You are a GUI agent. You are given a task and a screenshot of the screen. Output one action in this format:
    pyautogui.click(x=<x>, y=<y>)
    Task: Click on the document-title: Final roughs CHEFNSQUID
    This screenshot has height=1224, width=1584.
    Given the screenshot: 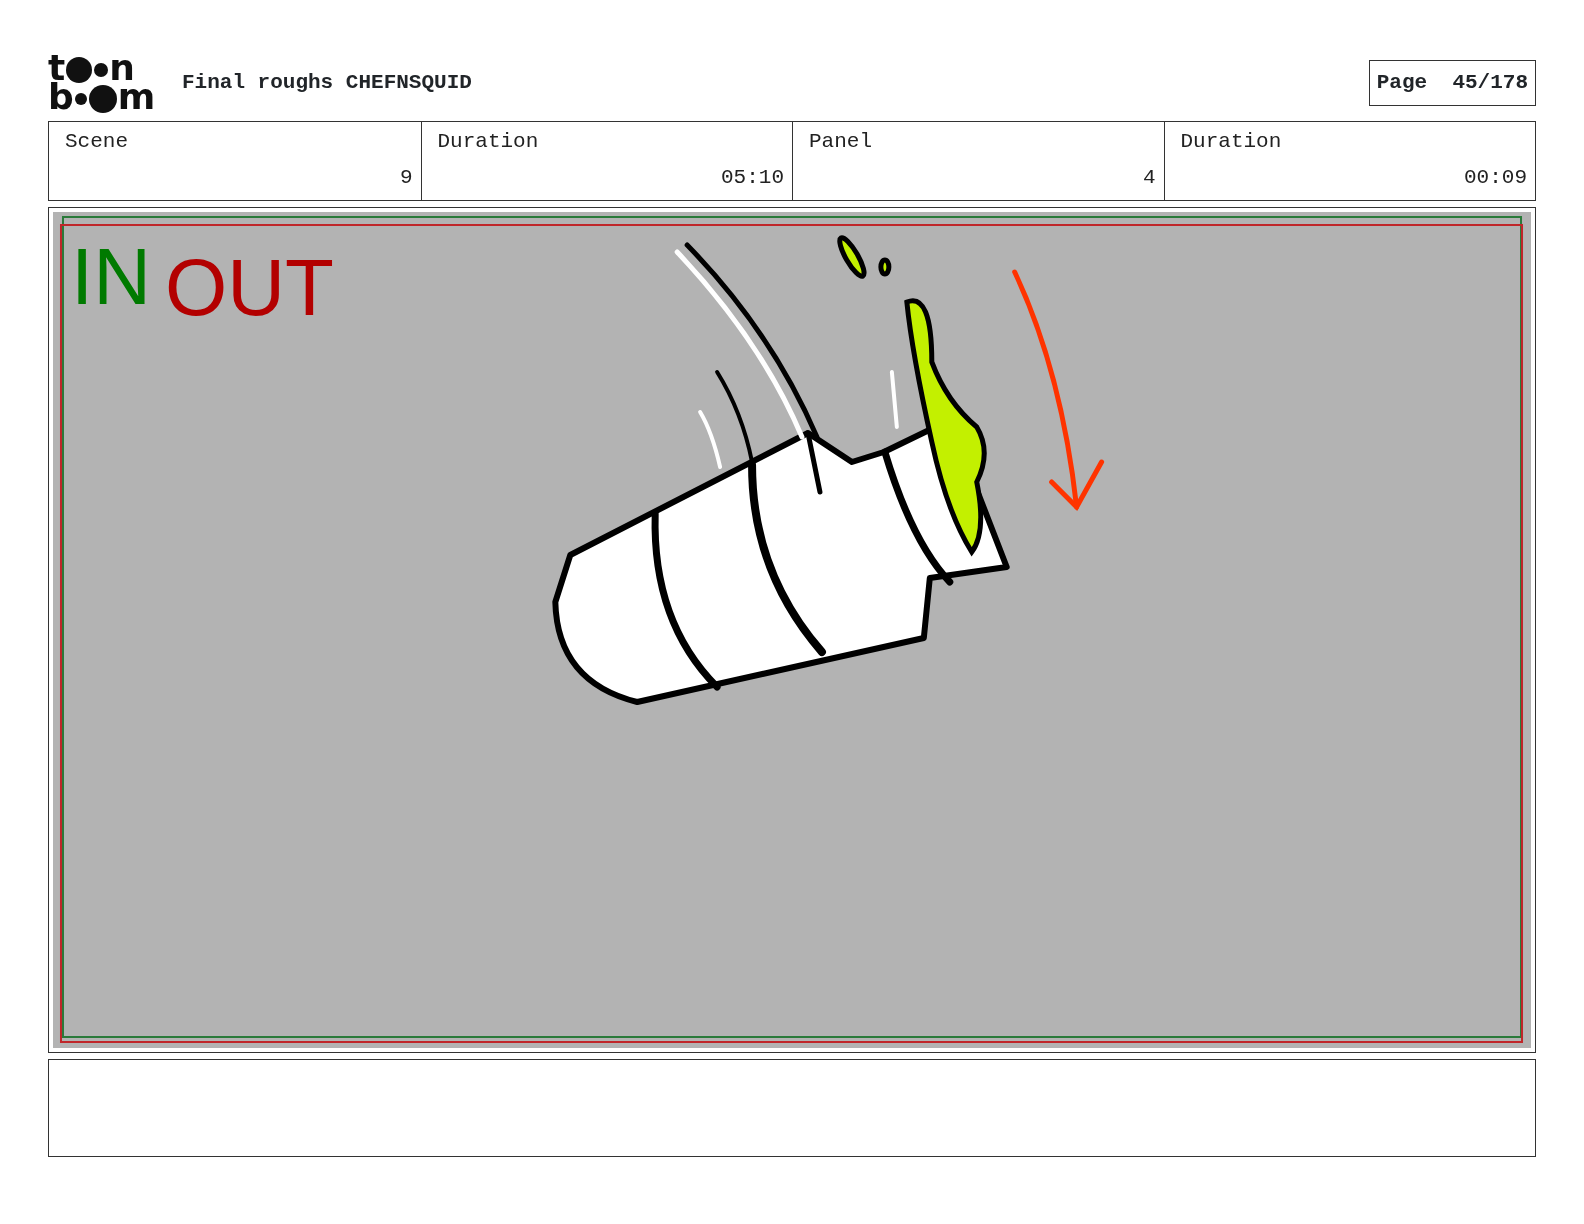 What is the action you would take?
    pyautogui.click(x=327, y=83)
    